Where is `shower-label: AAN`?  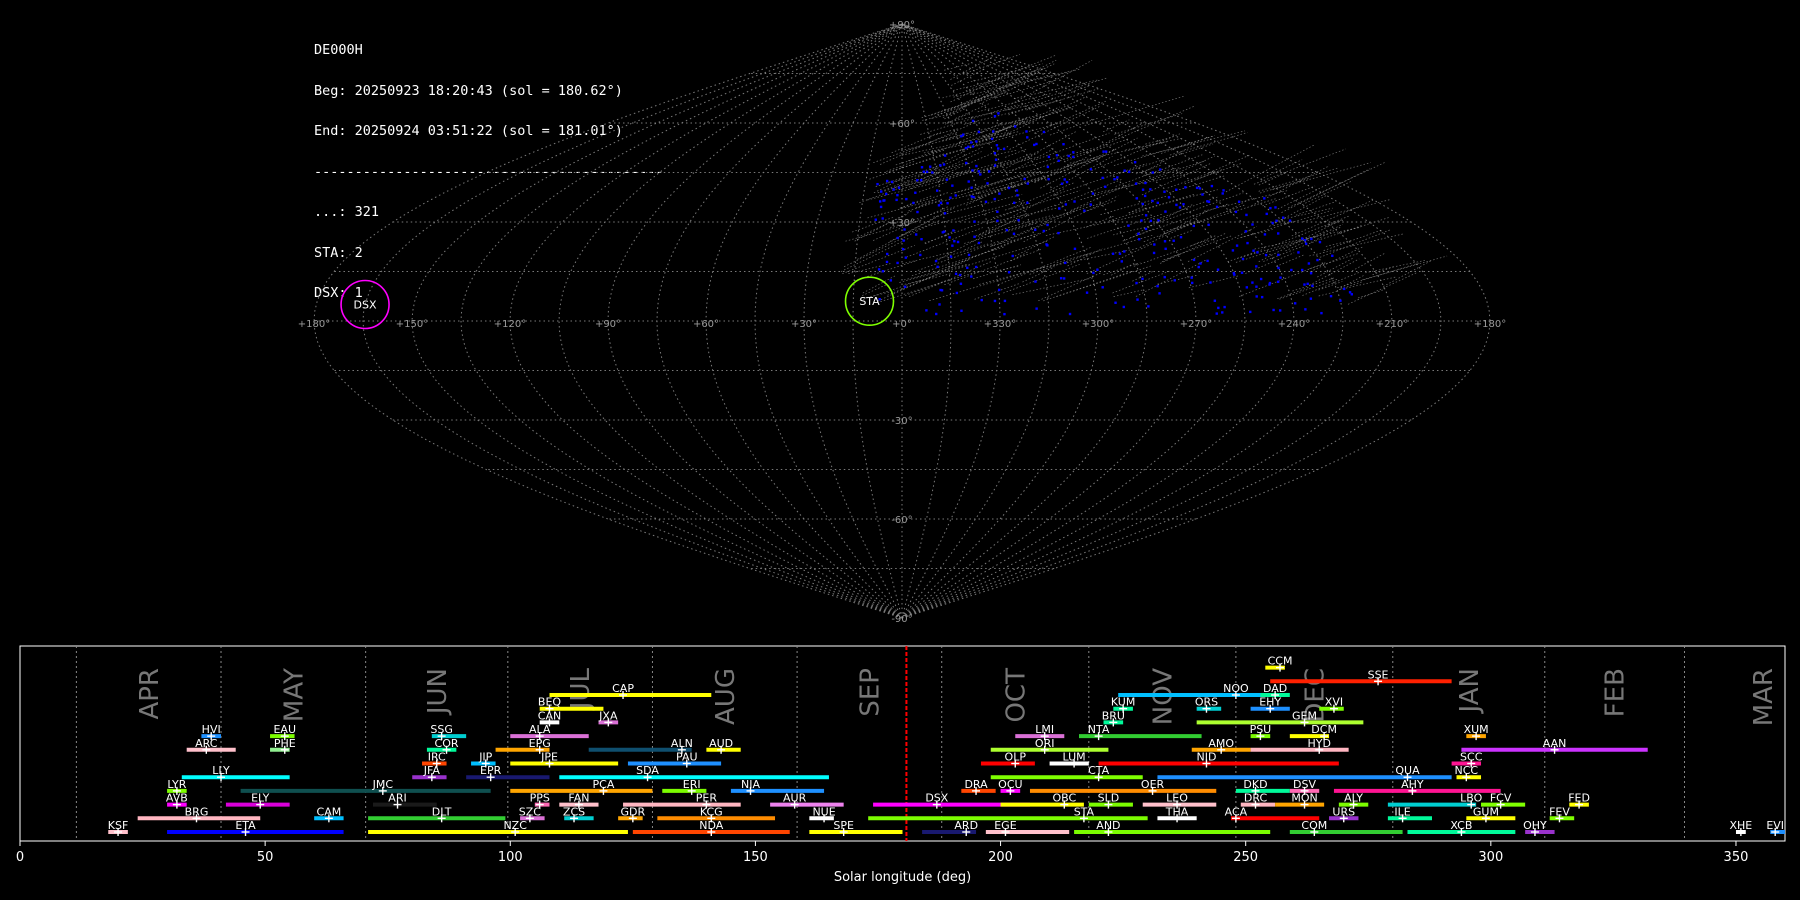 shower-label: AAN is located at coordinates (1555, 743).